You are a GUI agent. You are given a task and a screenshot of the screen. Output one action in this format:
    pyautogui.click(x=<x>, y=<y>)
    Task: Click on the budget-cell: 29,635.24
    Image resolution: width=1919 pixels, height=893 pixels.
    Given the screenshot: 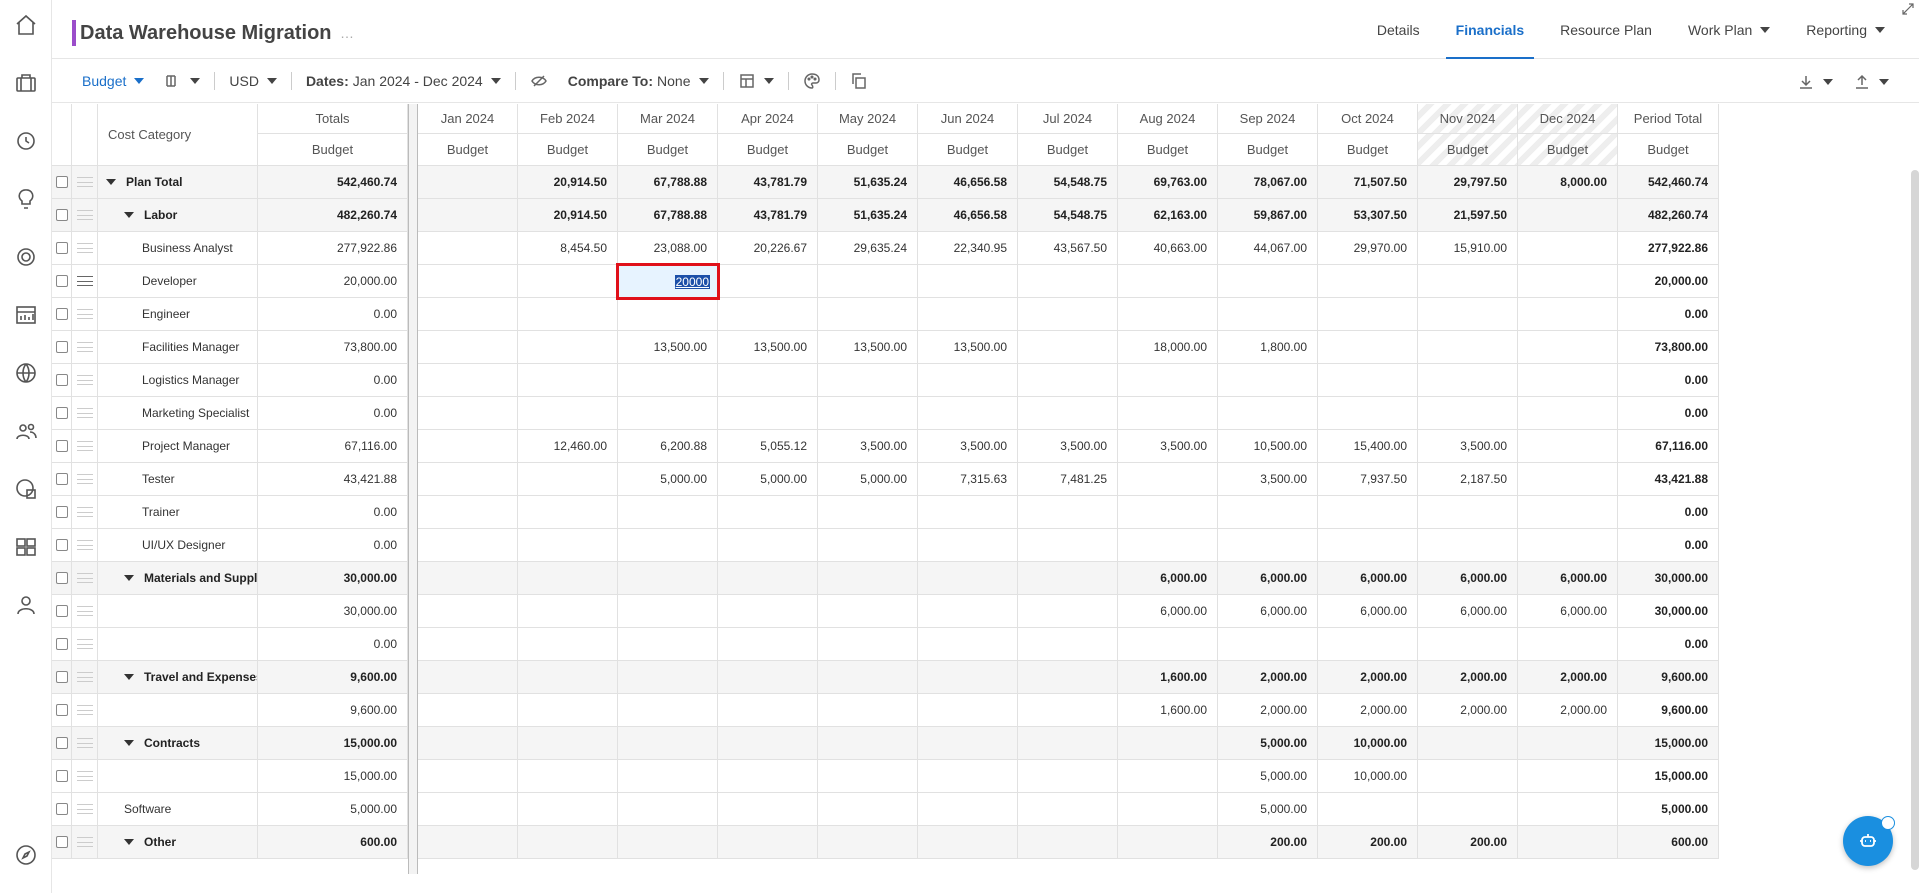 What is the action you would take?
    pyautogui.click(x=868, y=248)
    